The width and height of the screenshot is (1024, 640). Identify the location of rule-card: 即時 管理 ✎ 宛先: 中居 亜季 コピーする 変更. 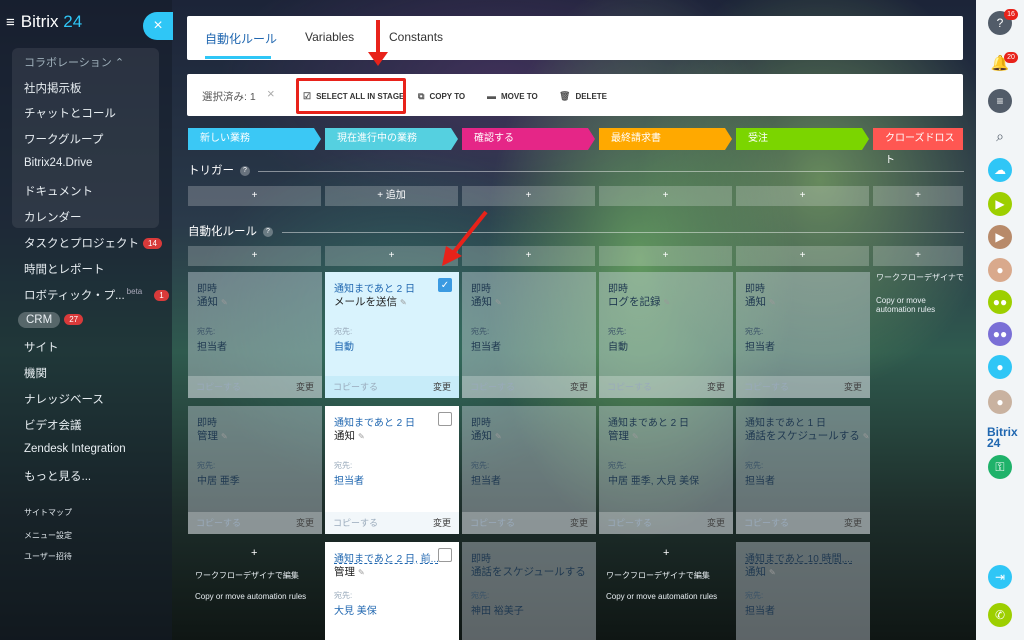
(255, 470).